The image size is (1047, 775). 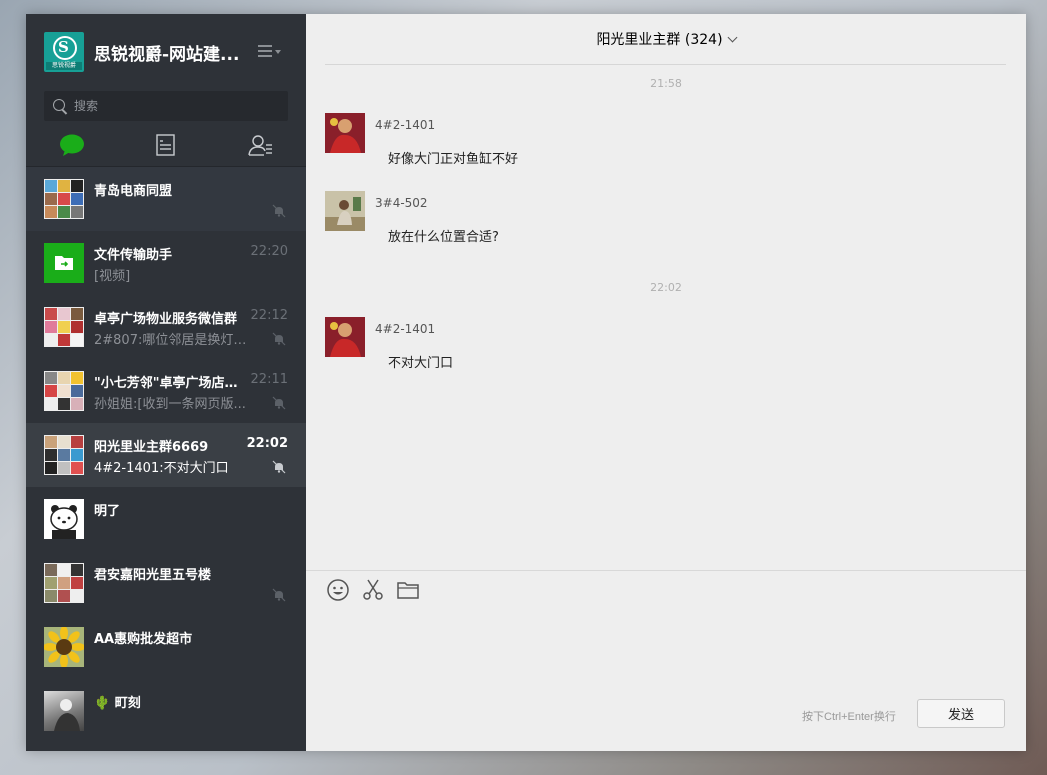 I want to click on scissors-icon, so click(x=373, y=590).